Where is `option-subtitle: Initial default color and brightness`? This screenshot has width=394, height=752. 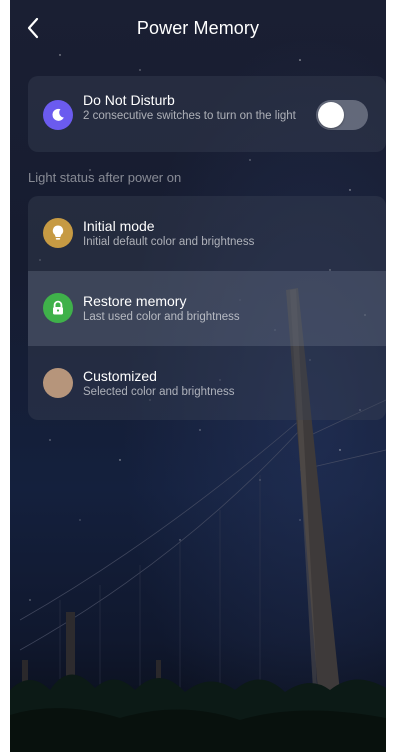 option-subtitle: Initial default color and brightness is located at coordinates (169, 242).